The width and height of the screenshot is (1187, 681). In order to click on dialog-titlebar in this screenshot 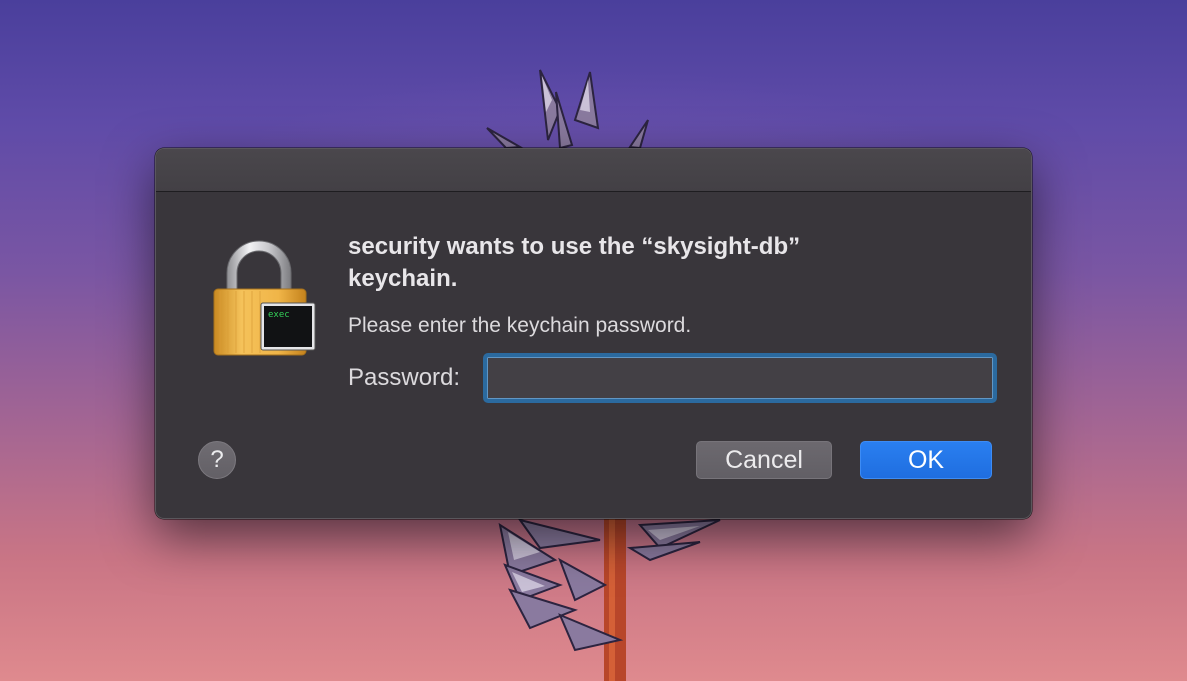, I will do `click(593, 170)`.